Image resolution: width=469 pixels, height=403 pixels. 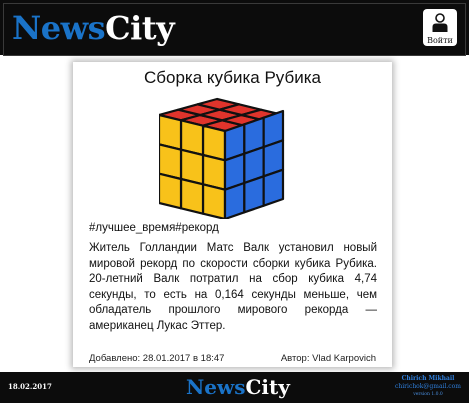 What do you see at coordinates (328, 358) in the screenshot?
I see `article-author: Автор: Vlad Karpovich` at bounding box center [328, 358].